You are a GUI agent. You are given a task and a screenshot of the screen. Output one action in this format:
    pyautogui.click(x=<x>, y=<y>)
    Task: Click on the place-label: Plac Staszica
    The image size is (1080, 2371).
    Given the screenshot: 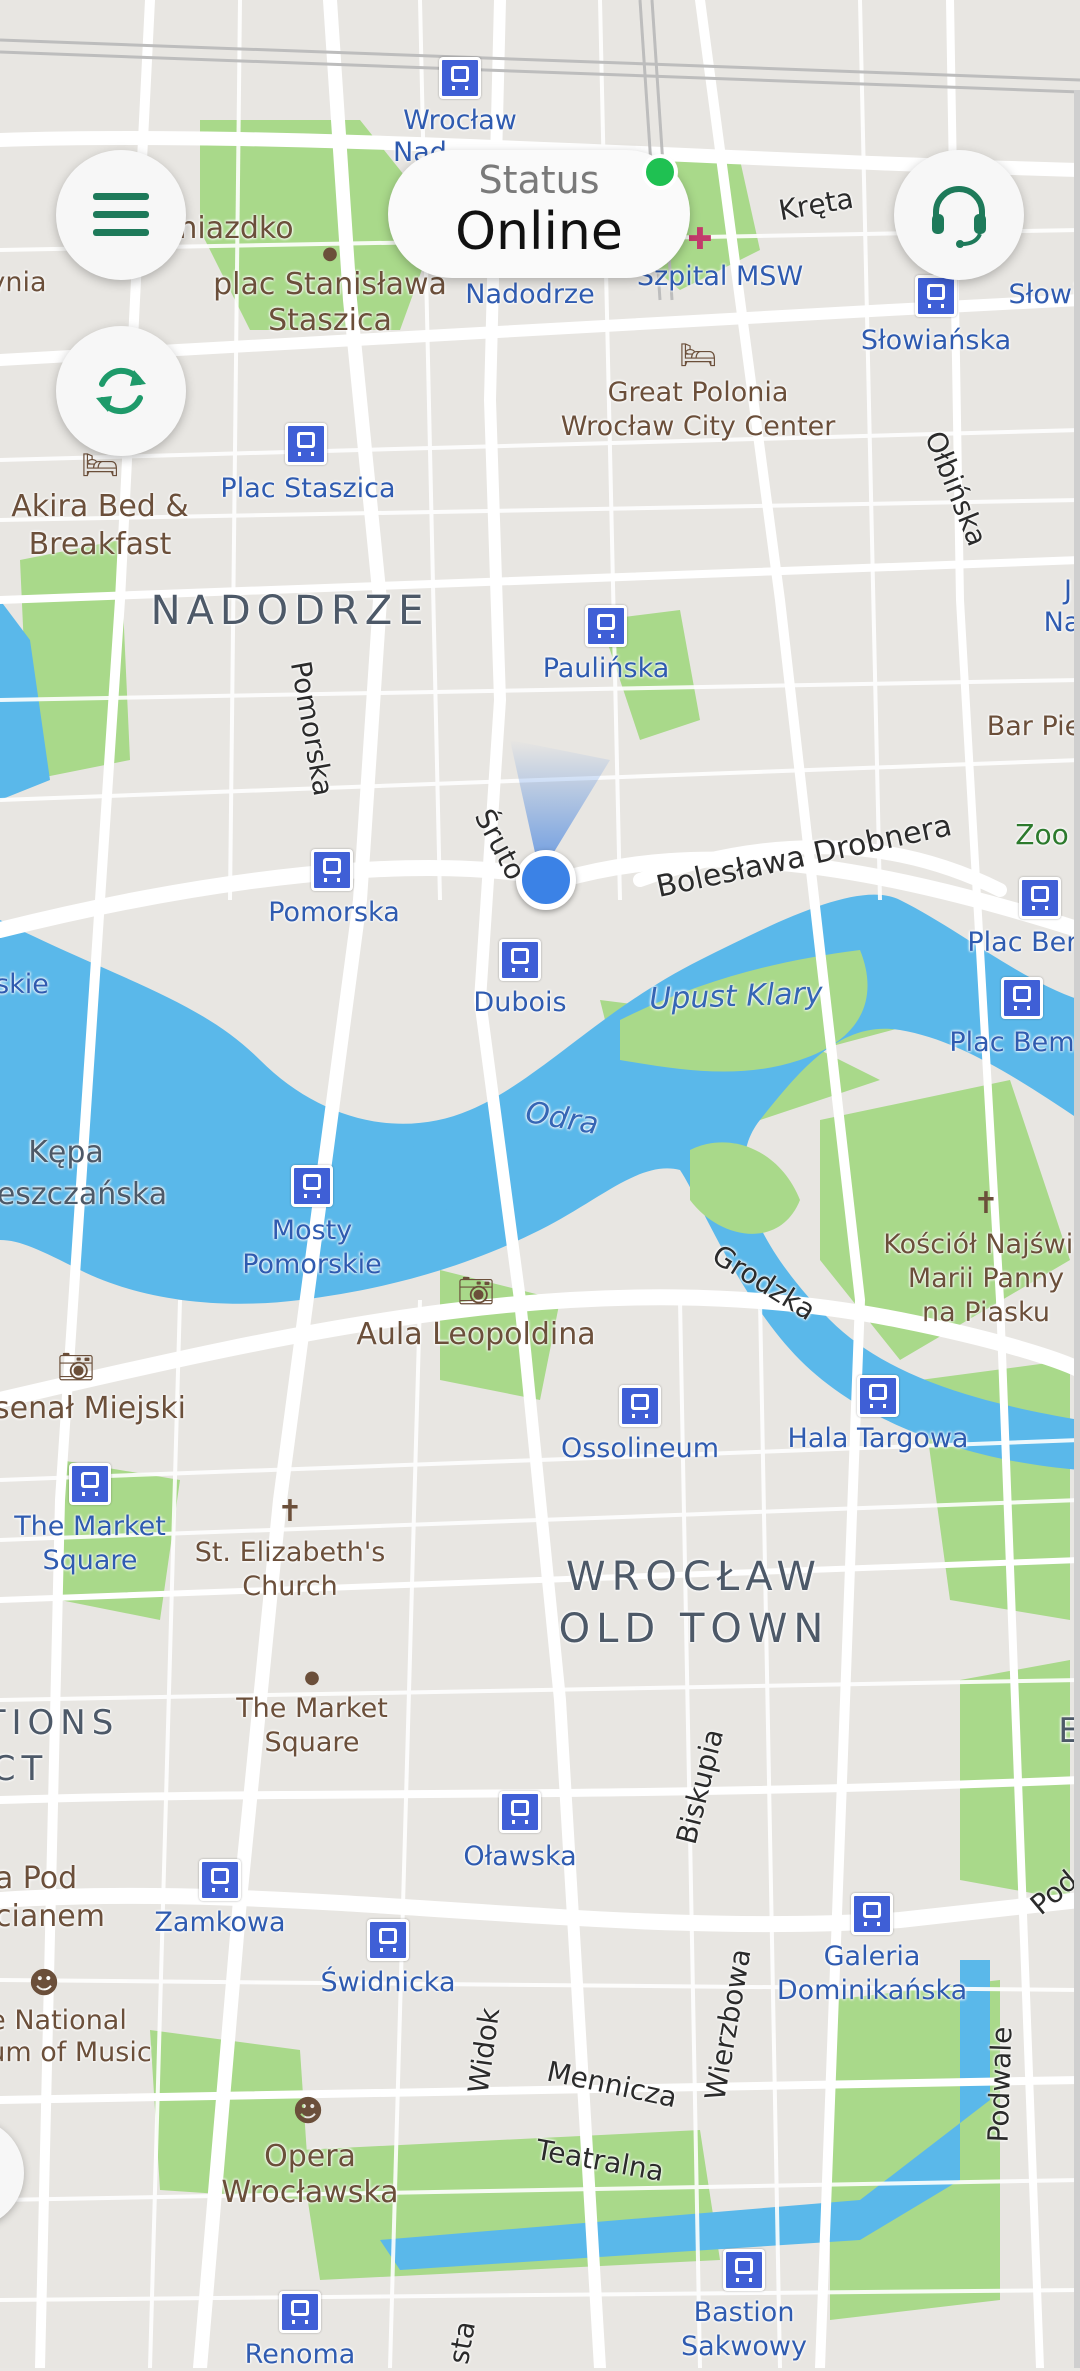 What is the action you would take?
    pyautogui.click(x=308, y=488)
    